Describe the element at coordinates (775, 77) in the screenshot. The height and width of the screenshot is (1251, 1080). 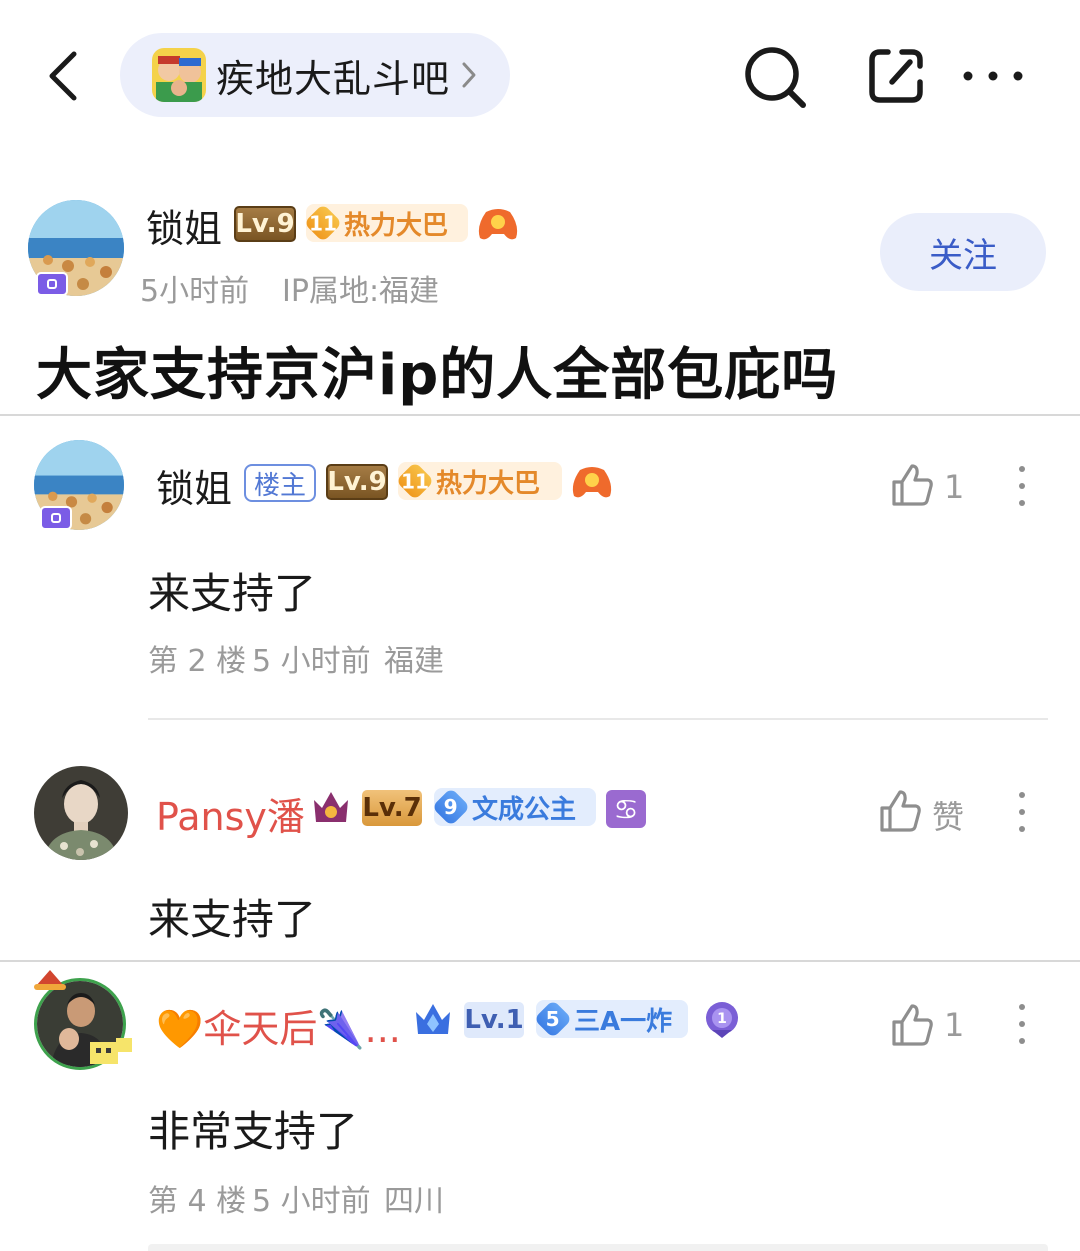
I see `search-icon` at that location.